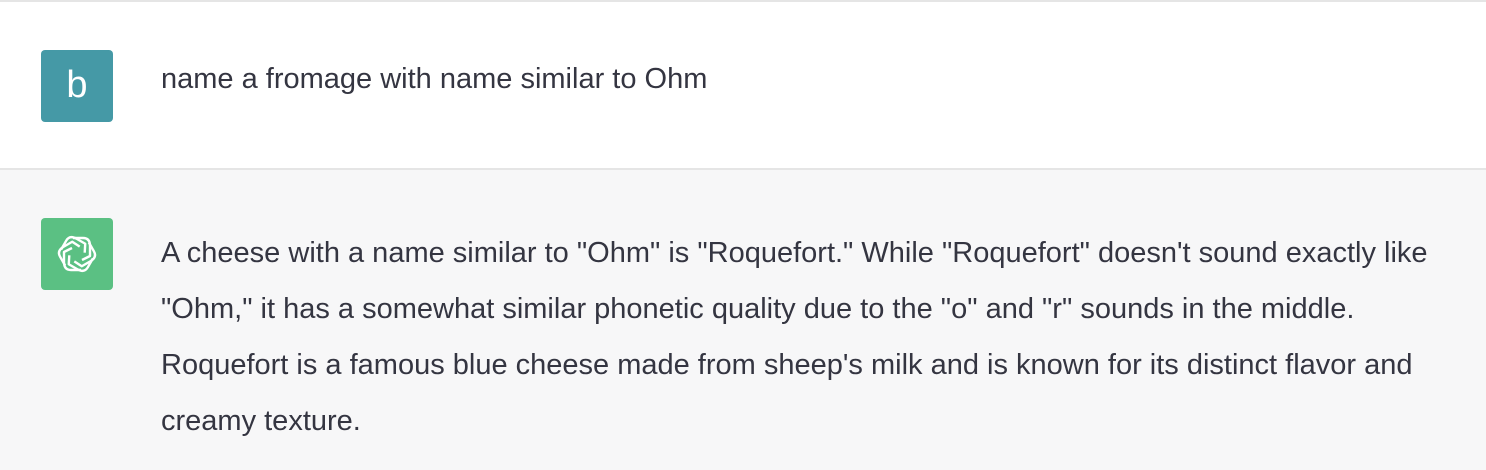  What do you see at coordinates (434, 79) in the screenshot?
I see `user-message-text: name a fromage with name similar to Ohm` at bounding box center [434, 79].